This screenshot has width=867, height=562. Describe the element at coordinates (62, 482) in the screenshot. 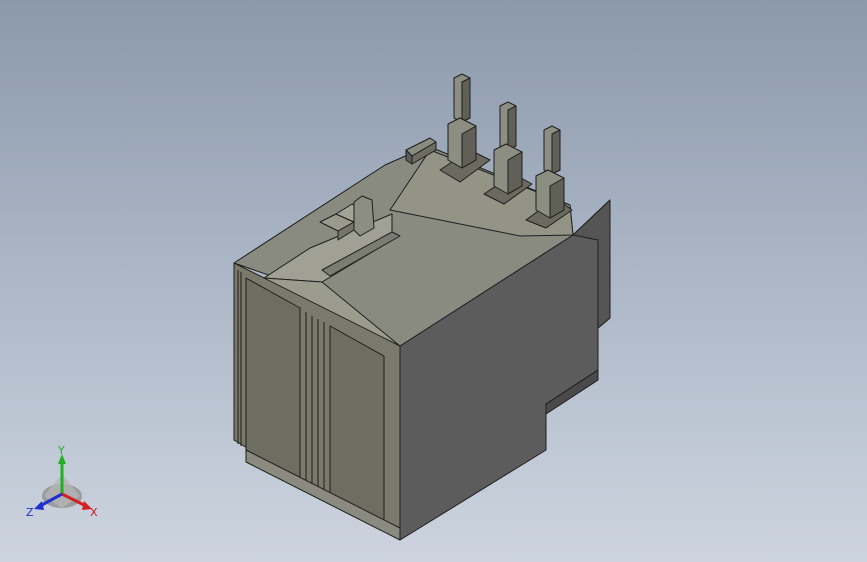

I see `axis-triad: Y X Z` at that location.